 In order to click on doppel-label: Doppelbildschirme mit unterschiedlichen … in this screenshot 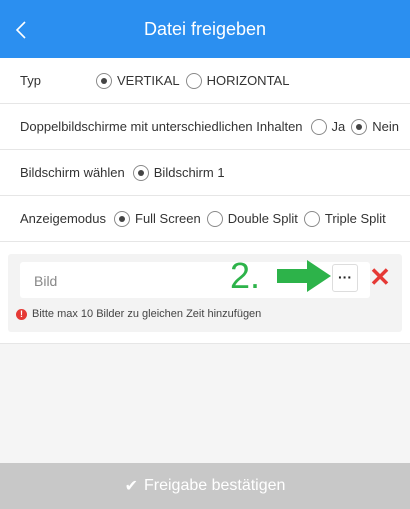, I will do `click(161, 126)`.